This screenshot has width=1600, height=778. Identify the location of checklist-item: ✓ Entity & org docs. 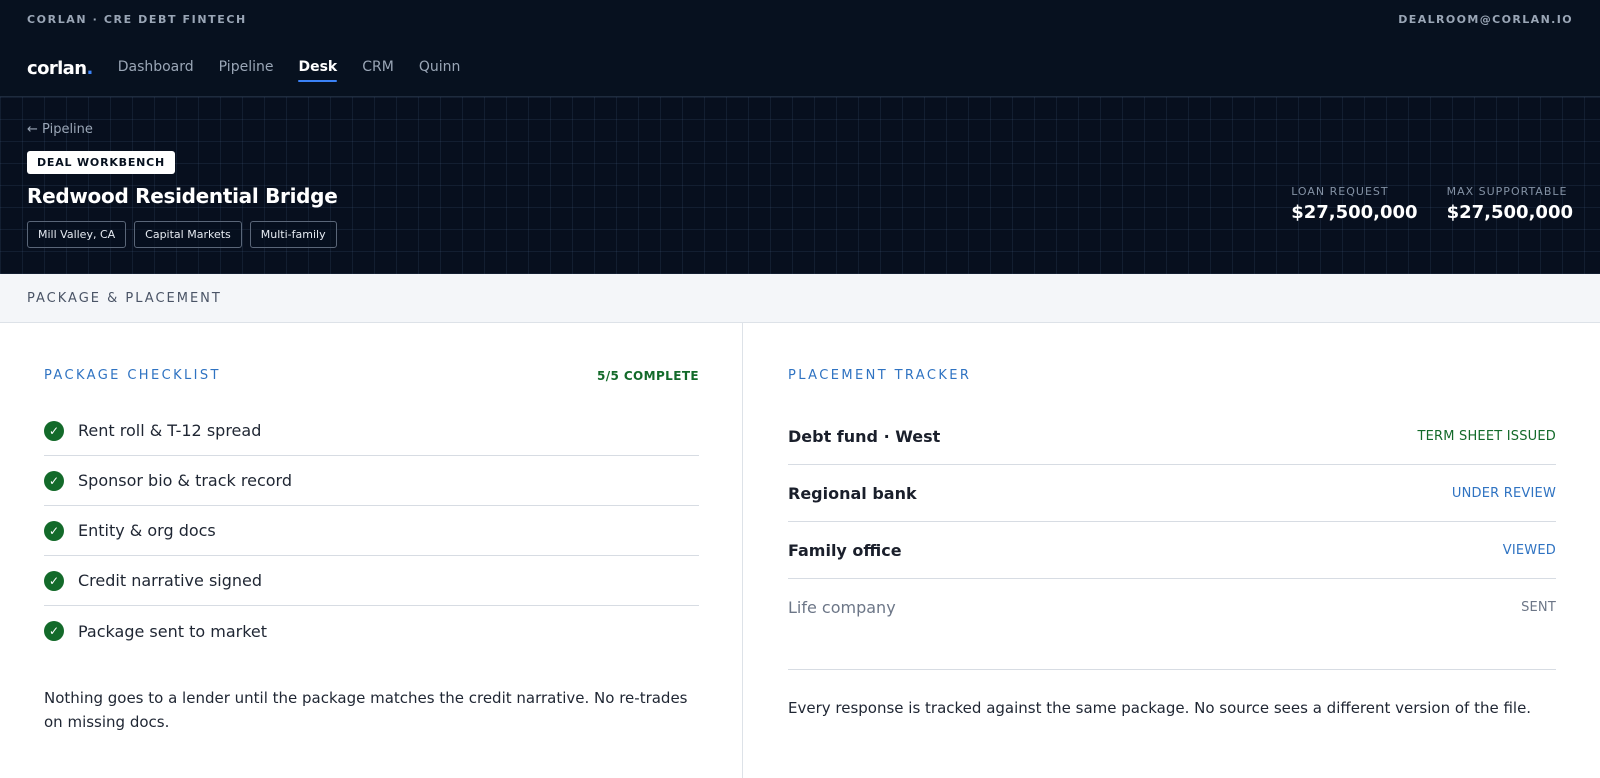
(371, 531).